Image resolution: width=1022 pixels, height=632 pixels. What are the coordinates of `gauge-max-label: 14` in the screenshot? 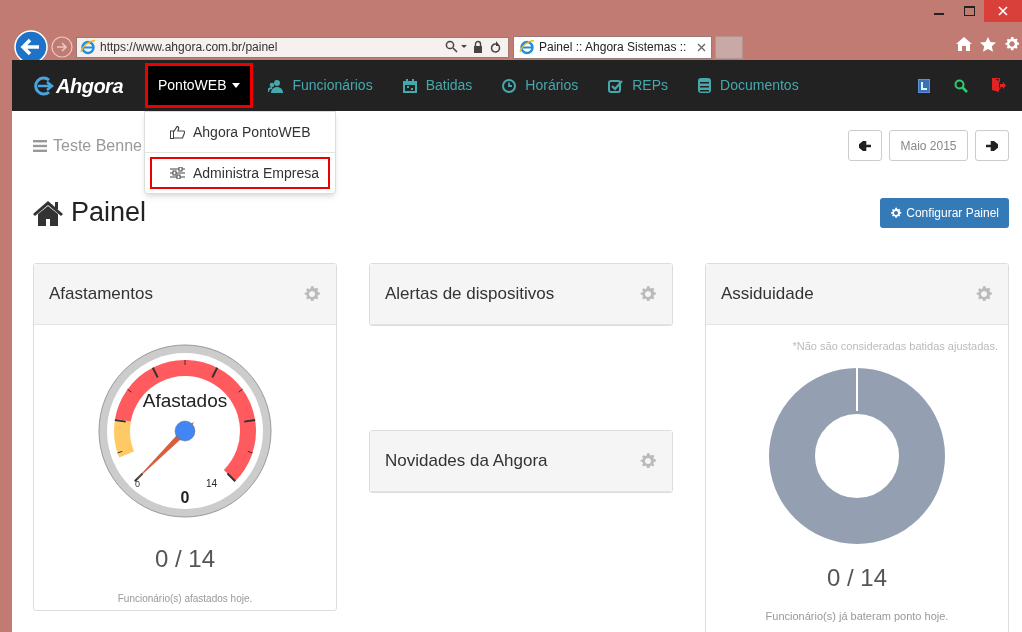 It's located at (212, 484).